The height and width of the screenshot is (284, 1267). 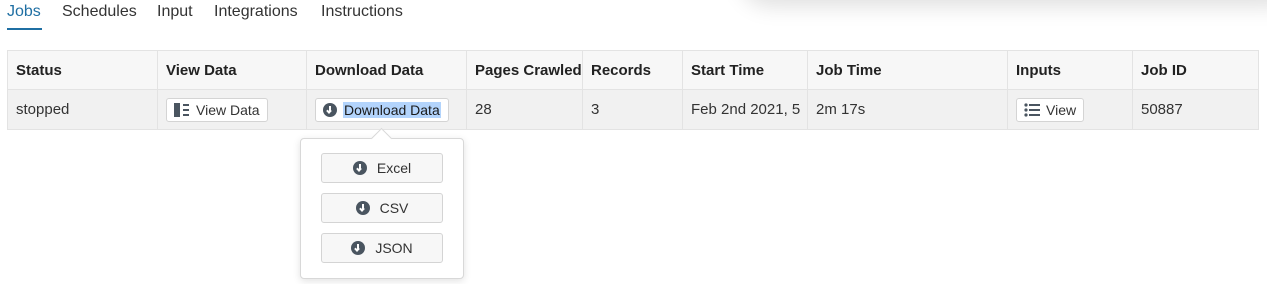 I want to click on download-format-popover: Excel CSV JSON, so click(x=382, y=203).